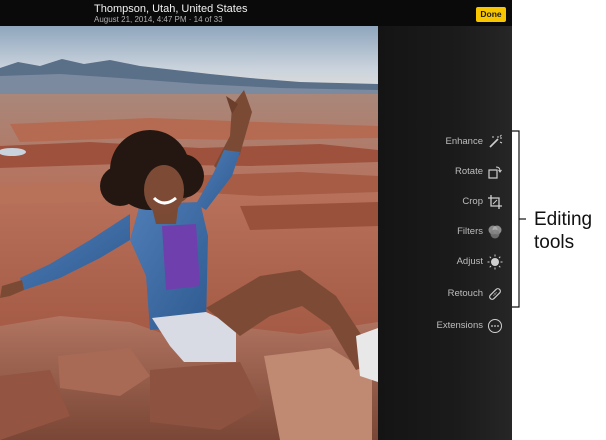 This screenshot has width=606, height=440. I want to click on tool-enhance: Enhance, so click(445, 142).